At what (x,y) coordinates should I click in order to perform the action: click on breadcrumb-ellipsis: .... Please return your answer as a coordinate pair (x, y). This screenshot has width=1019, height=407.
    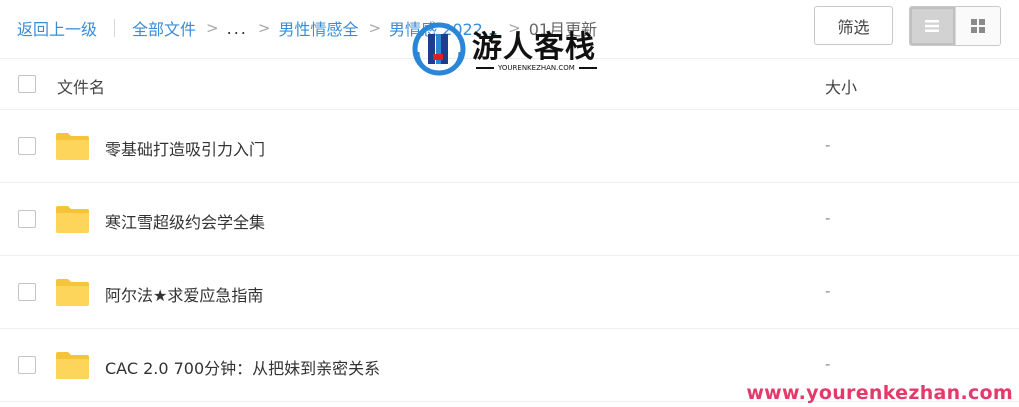
    Looking at the image, I should click on (237, 28).